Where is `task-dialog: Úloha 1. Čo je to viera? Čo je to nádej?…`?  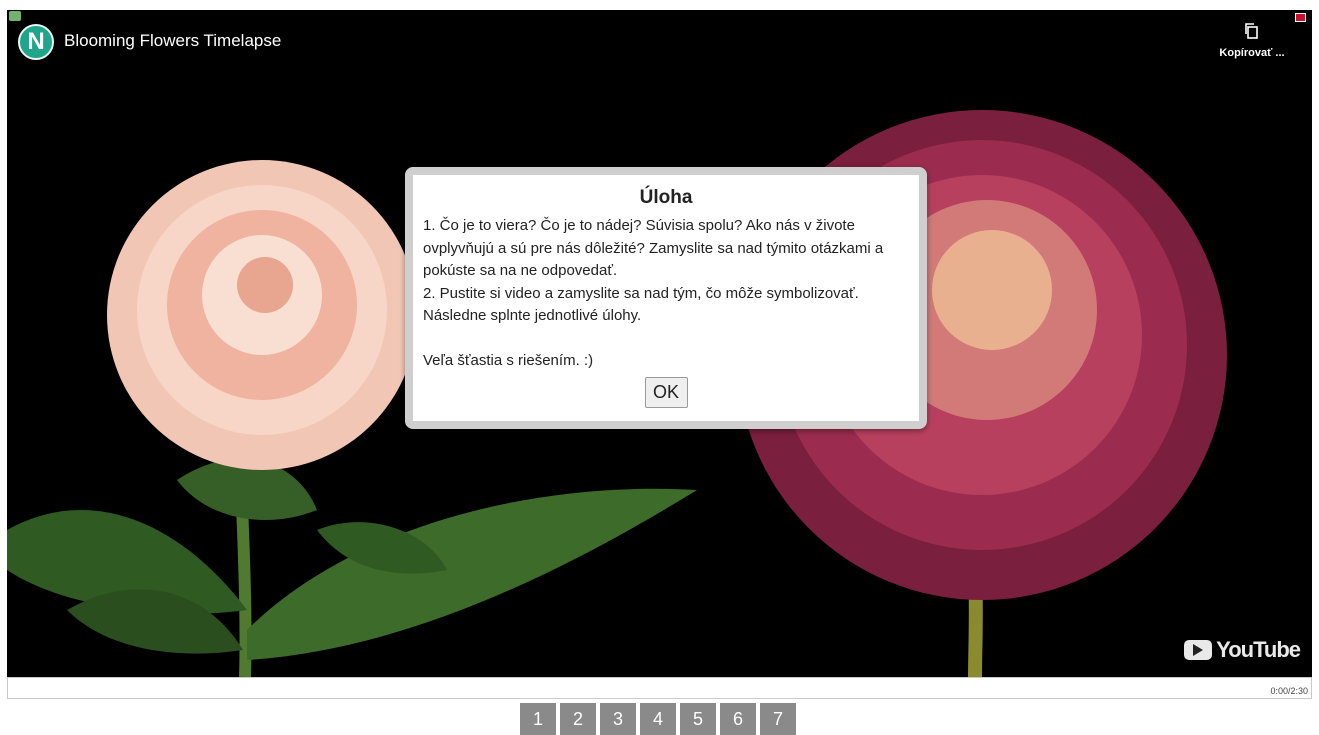
task-dialog: Úloha 1. Čo je to viera? Čo je to nádej?… is located at coordinates (666, 298).